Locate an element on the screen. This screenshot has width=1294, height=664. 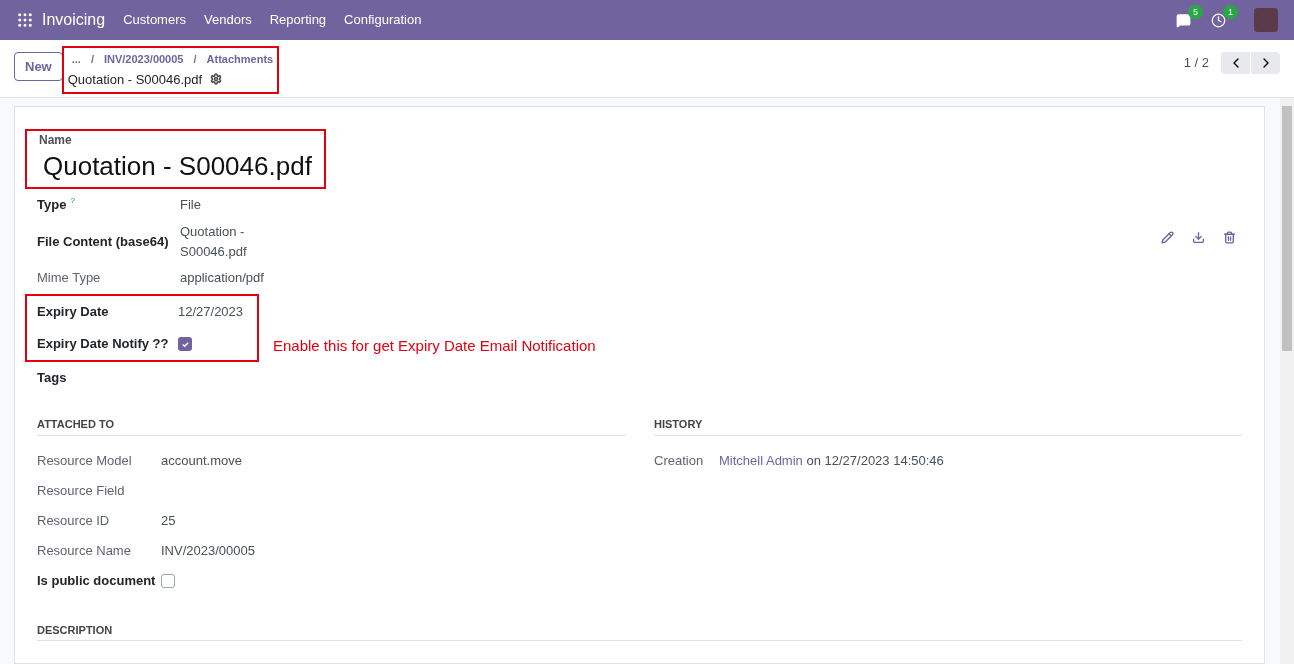
field-value: application/pdf is located at coordinates (222, 278).